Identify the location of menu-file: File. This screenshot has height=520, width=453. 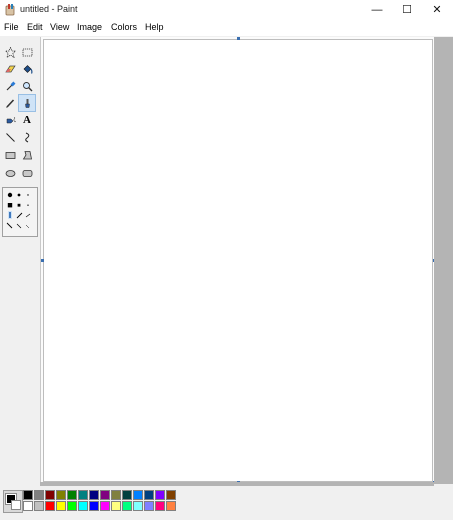
(11, 27).